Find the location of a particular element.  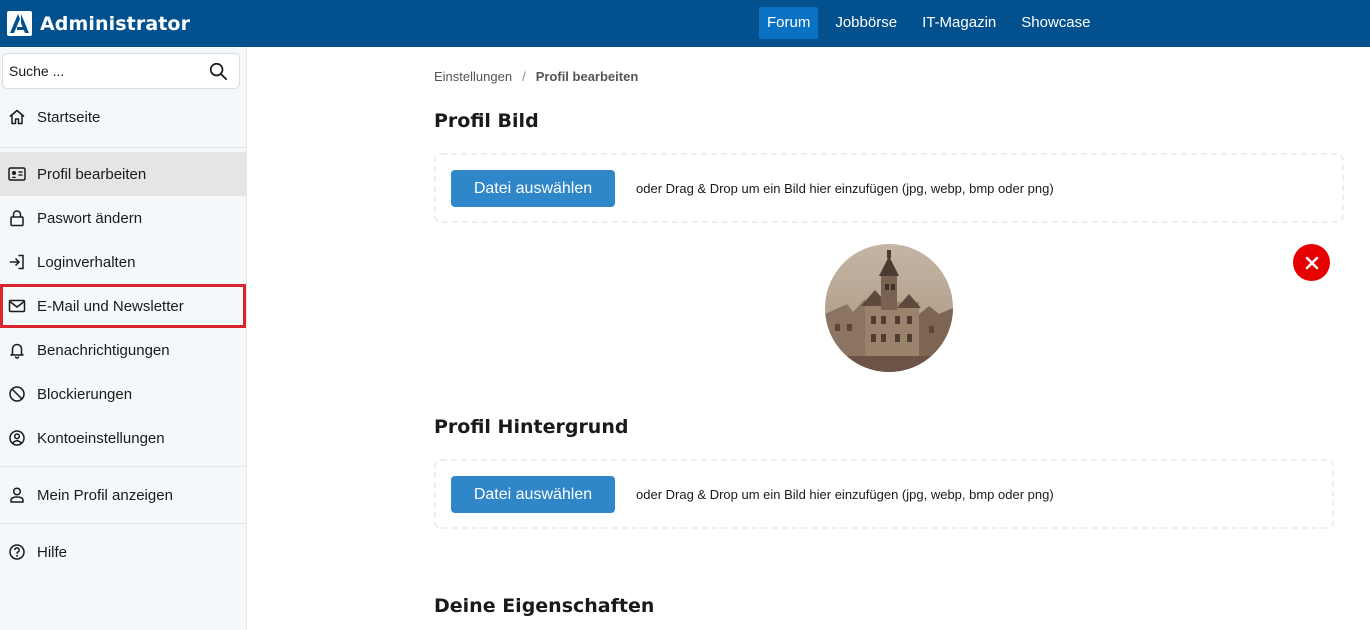

sidebar-item-label: Loginverhalten is located at coordinates (86, 262).